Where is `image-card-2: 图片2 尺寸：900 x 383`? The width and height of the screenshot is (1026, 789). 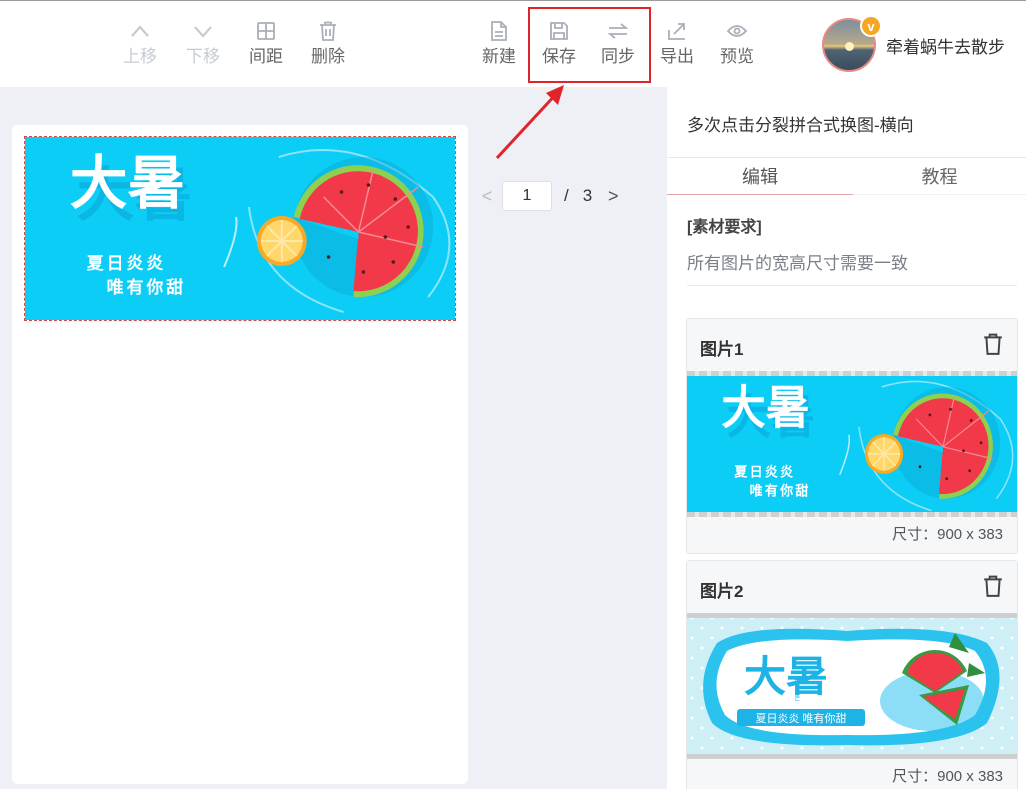 image-card-2: 图片2 尺寸：900 x 383 is located at coordinates (852, 674).